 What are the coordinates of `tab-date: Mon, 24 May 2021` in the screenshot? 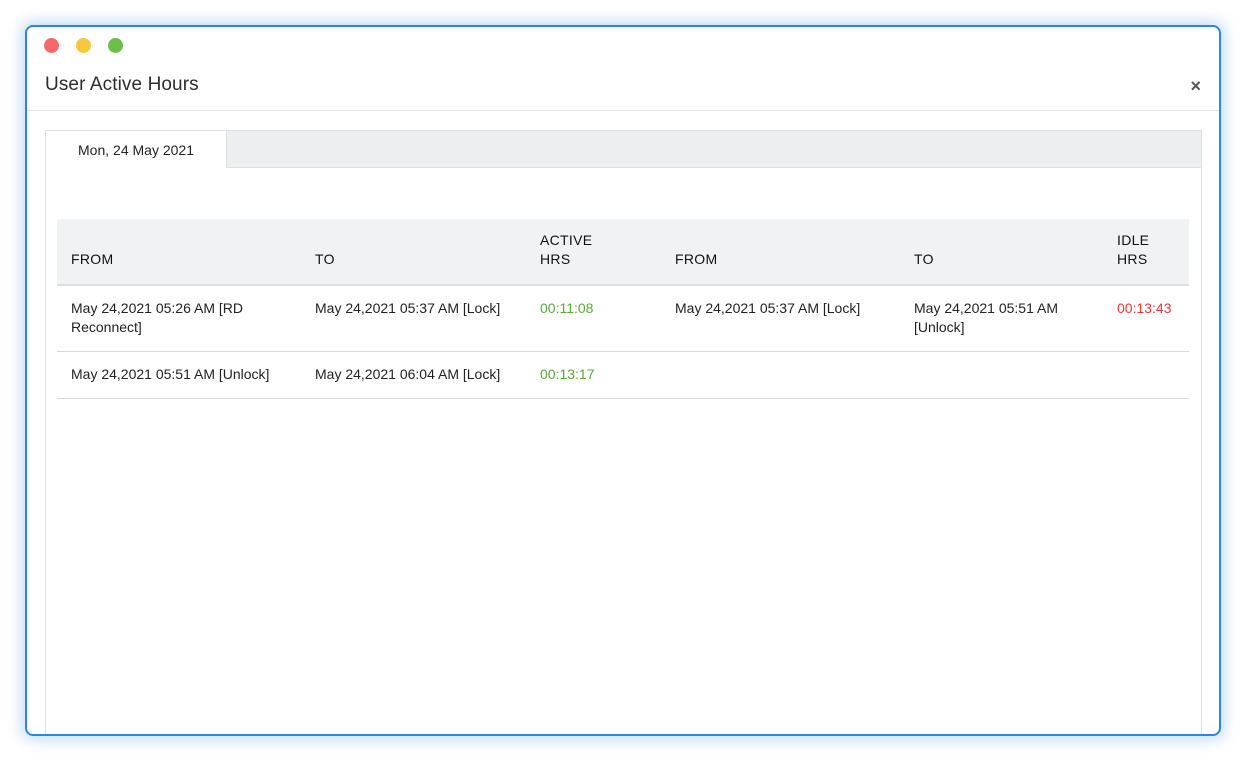 It's located at (136, 149).